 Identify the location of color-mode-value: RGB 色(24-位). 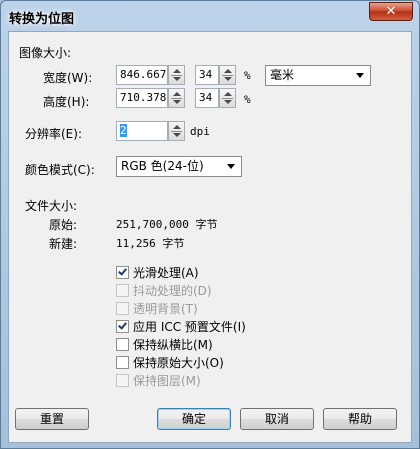
(162, 166).